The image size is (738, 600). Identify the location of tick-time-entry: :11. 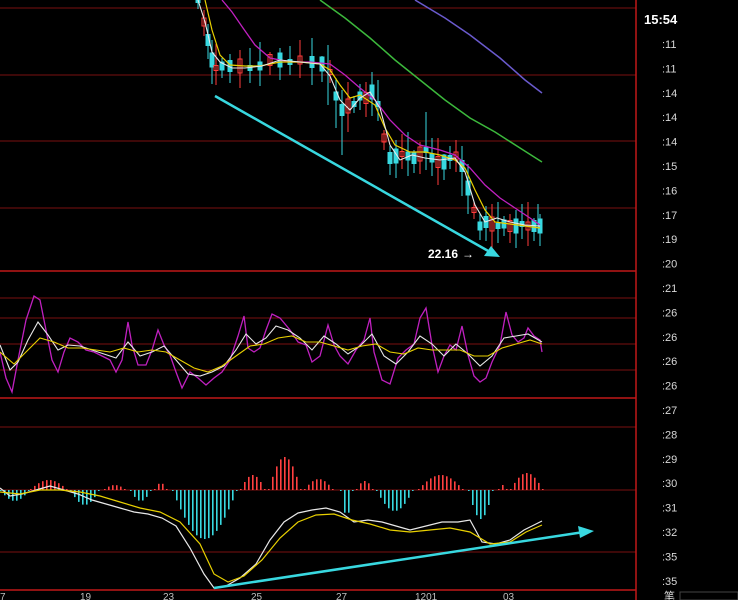
(669, 69).